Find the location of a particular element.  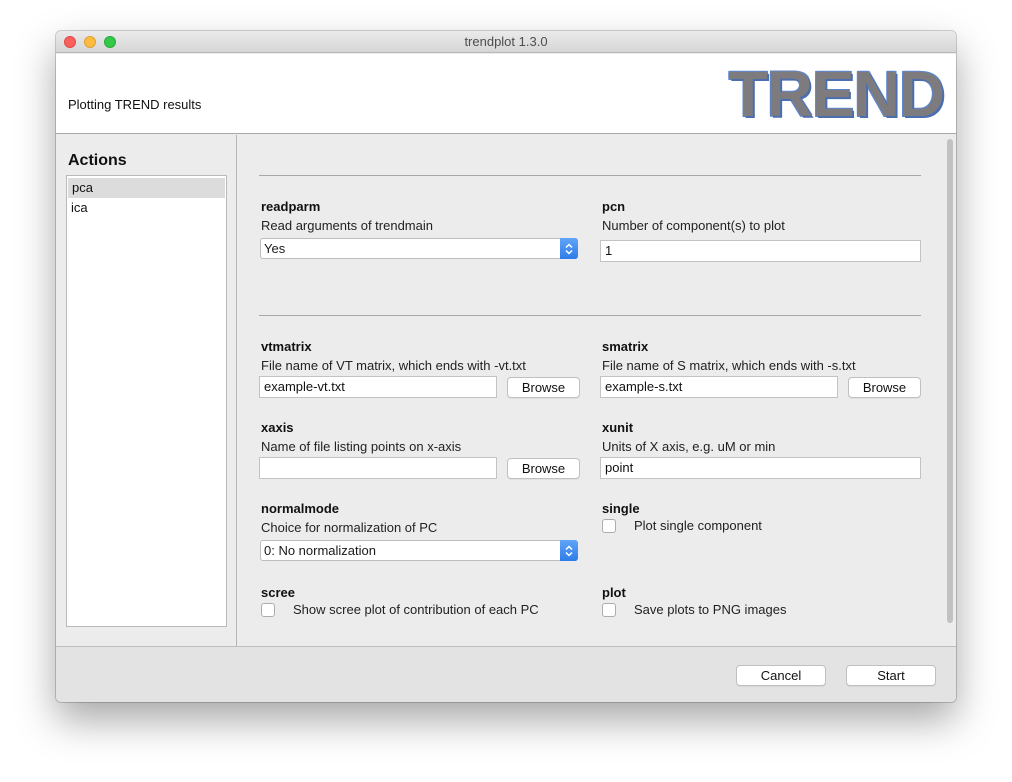

xunit-label: xunit is located at coordinates (618, 427).